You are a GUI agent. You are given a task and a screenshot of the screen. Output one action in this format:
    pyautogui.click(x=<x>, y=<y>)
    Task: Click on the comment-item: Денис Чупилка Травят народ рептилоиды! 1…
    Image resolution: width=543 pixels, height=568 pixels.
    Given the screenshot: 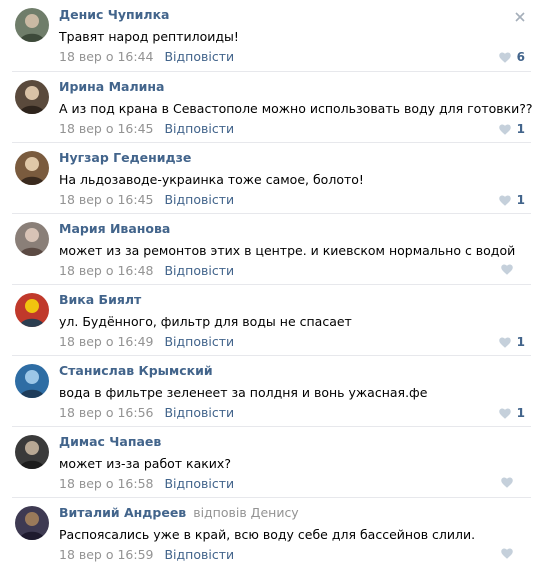 What is the action you would take?
    pyautogui.click(x=271, y=35)
    